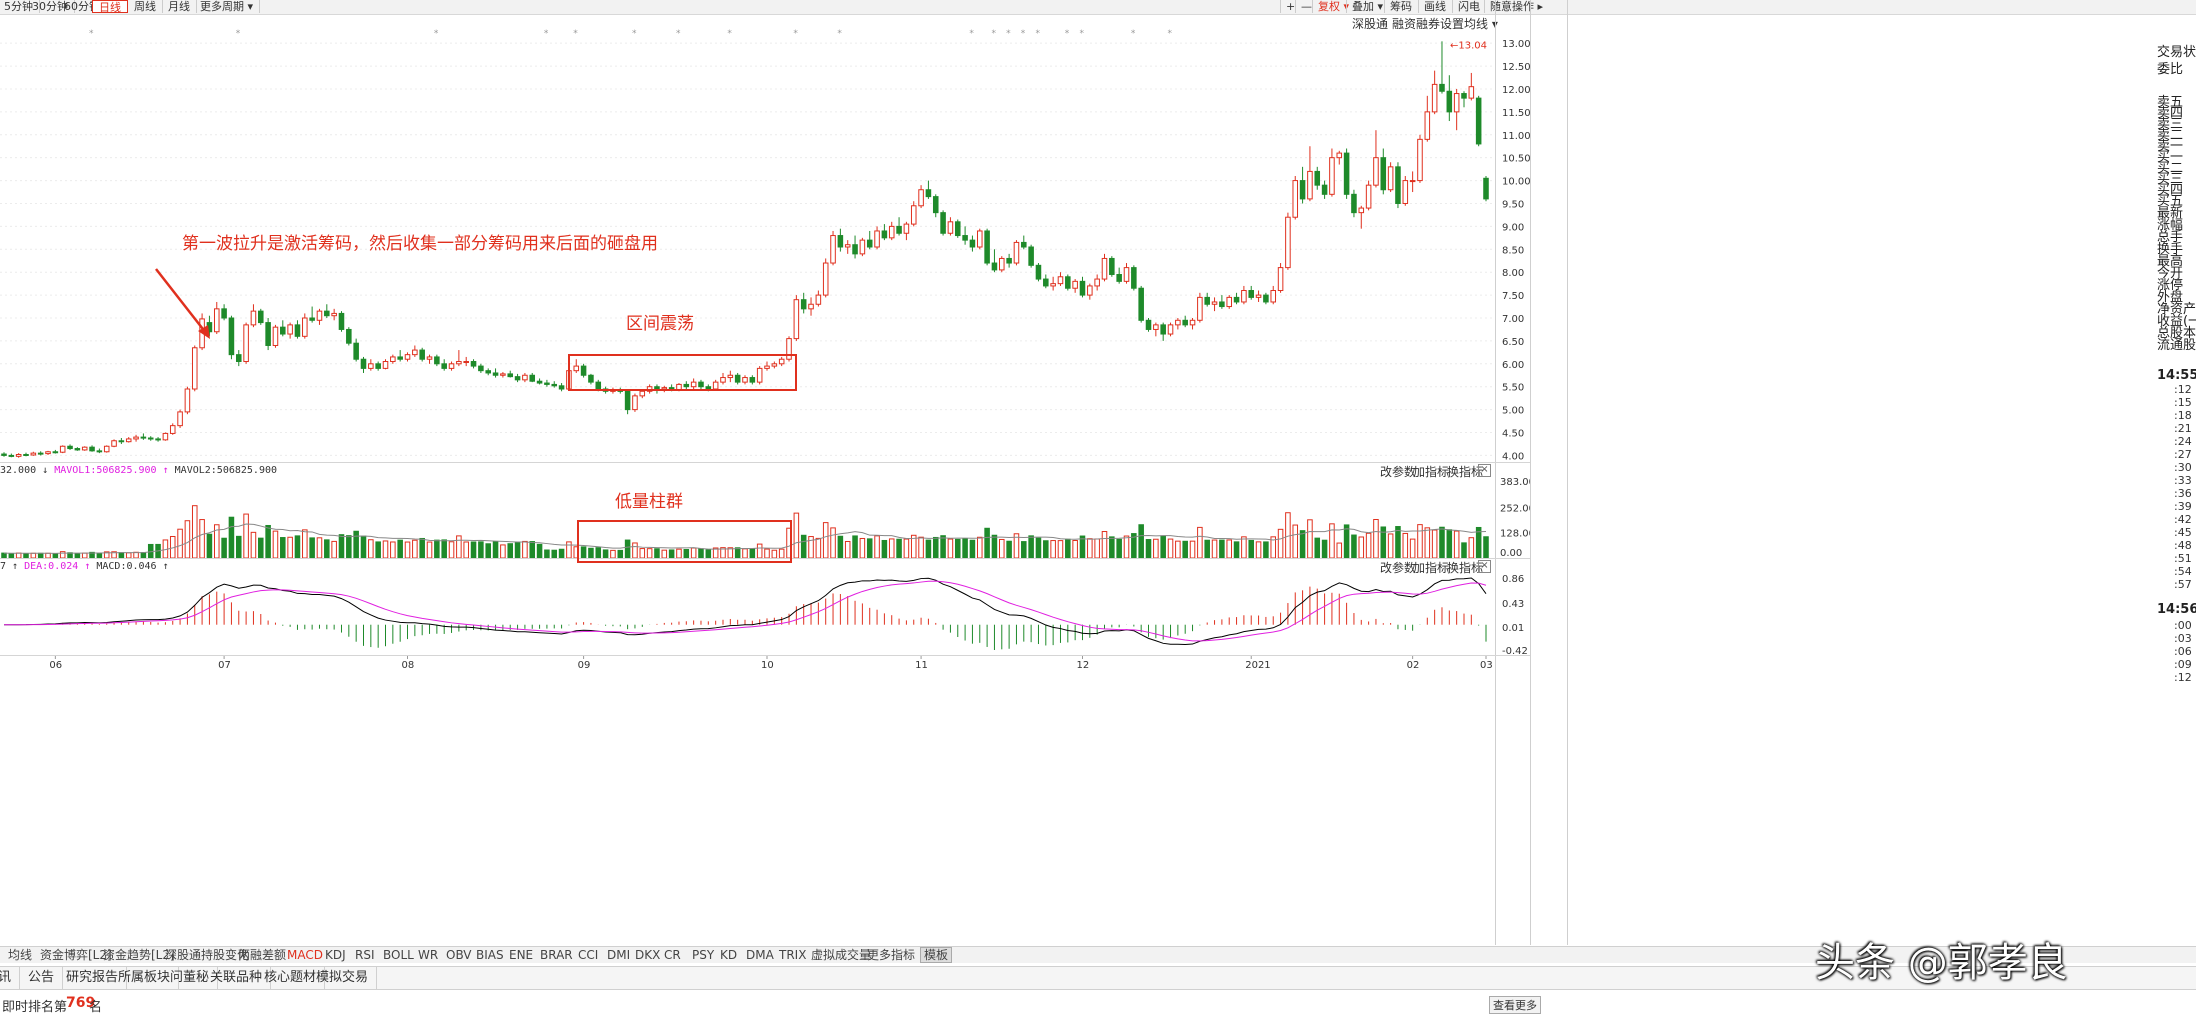 This screenshot has height=1016, width=2196. I want to click on price-tick-label: 12.00, so click(1516, 90).